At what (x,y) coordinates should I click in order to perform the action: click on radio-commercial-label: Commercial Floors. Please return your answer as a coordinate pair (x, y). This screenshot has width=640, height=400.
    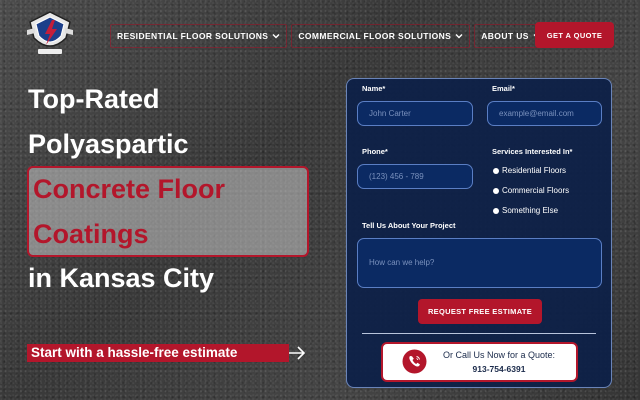
    Looking at the image, I should click on (536, 190).